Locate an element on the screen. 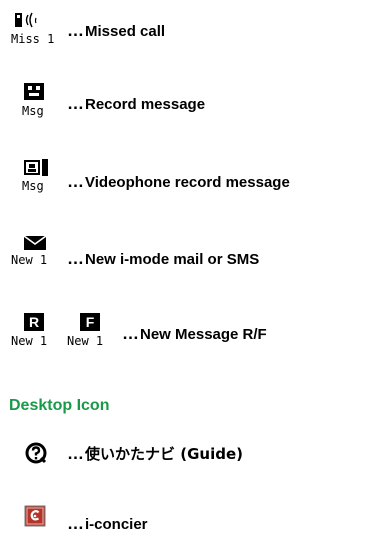 This screenshot has width=368, height=537. legend-row-message-rf: R F New 1 New 1 …New Message R/F is located at coordinates (184, 335).